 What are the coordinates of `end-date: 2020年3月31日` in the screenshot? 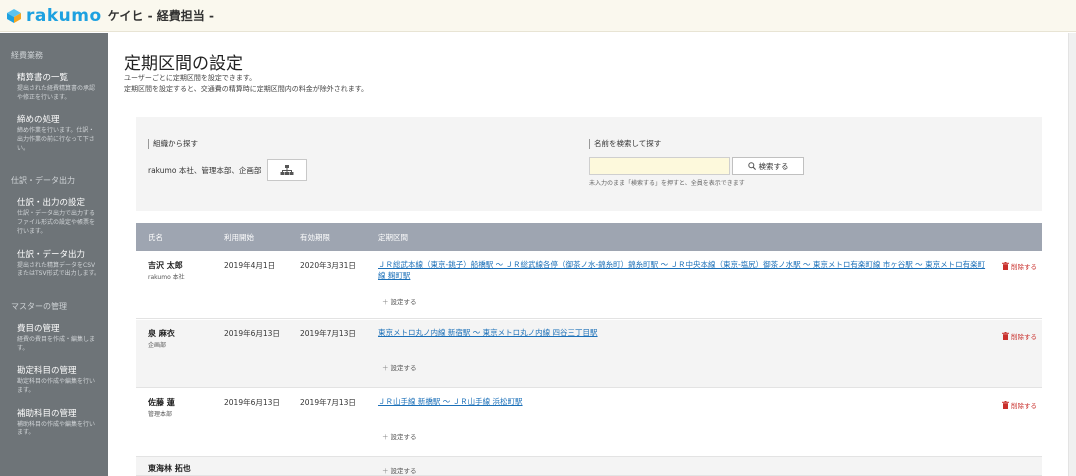 It's located at (328, 265).